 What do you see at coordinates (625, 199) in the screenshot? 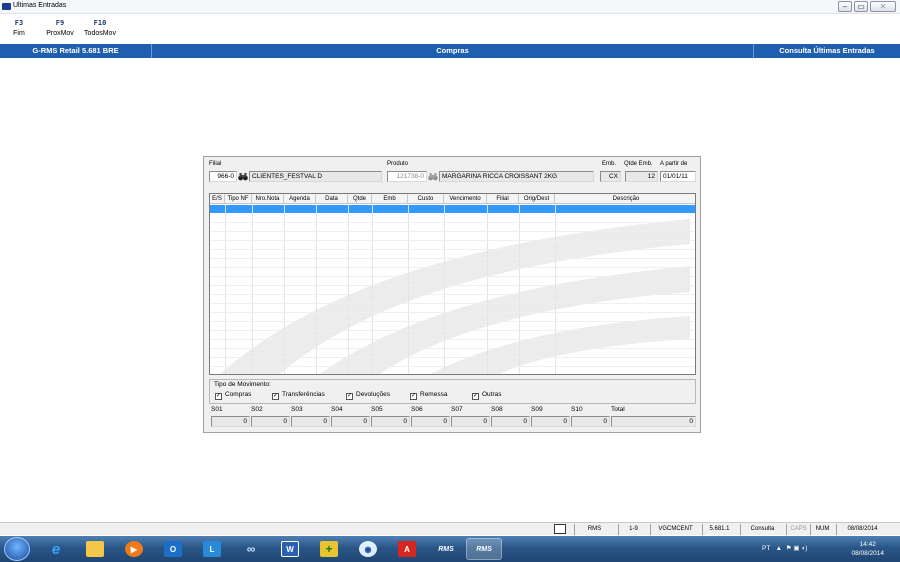
I see `col-descricao: Descrição` at bounding box center [625, 199].